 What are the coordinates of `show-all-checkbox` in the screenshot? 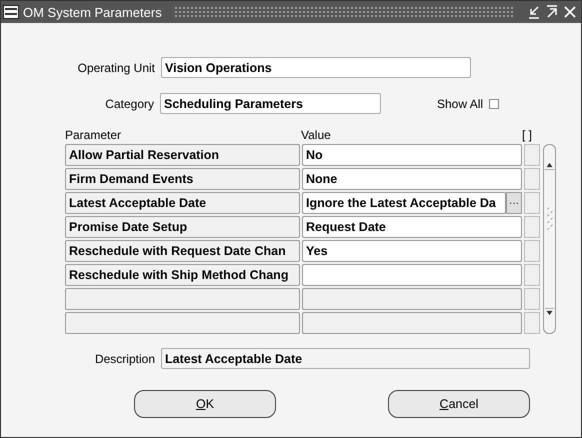 It's located at (494, 103).